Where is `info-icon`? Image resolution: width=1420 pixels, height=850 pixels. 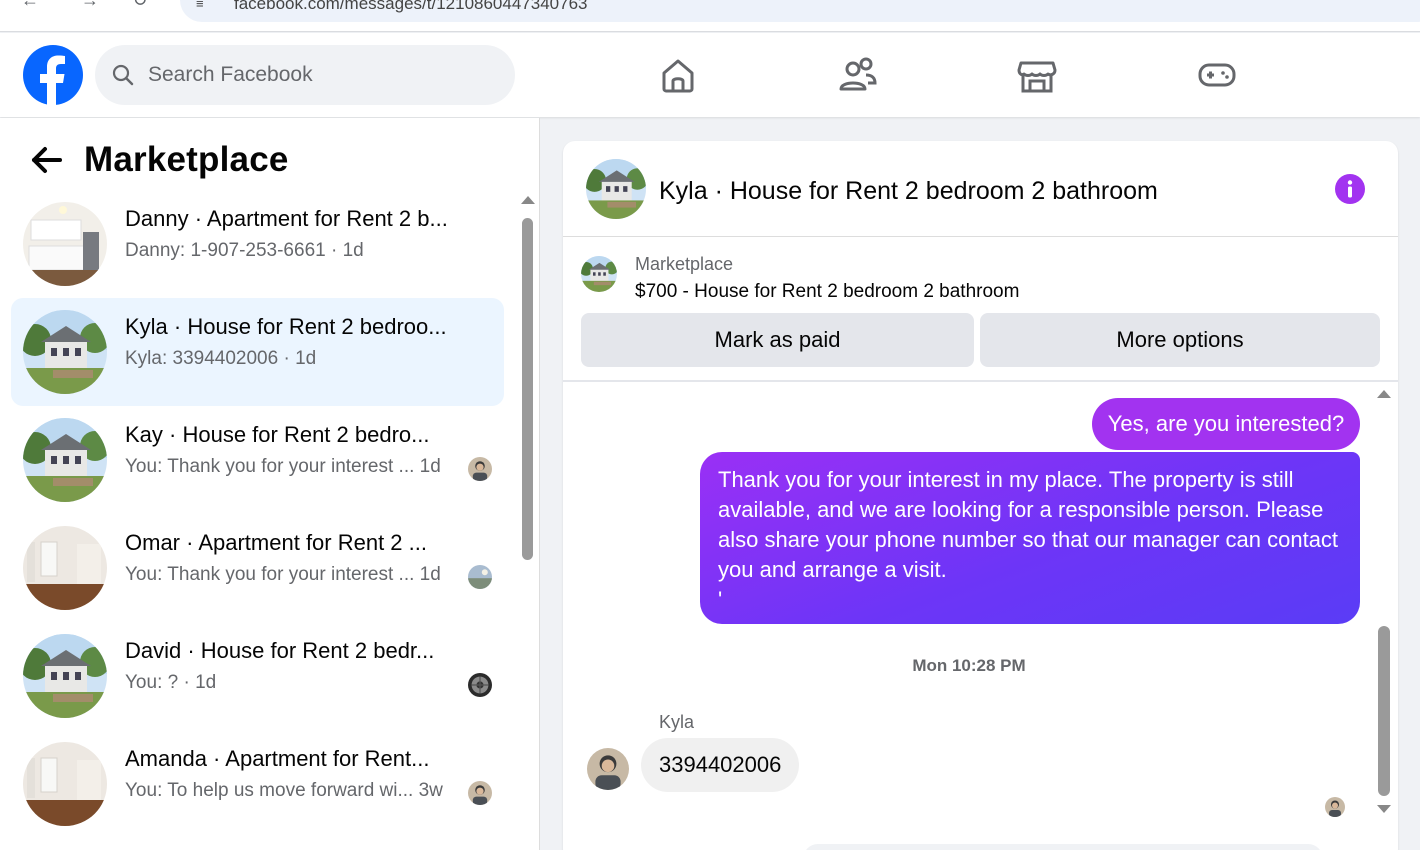
info-icon is located at coordinates (1350, 189).